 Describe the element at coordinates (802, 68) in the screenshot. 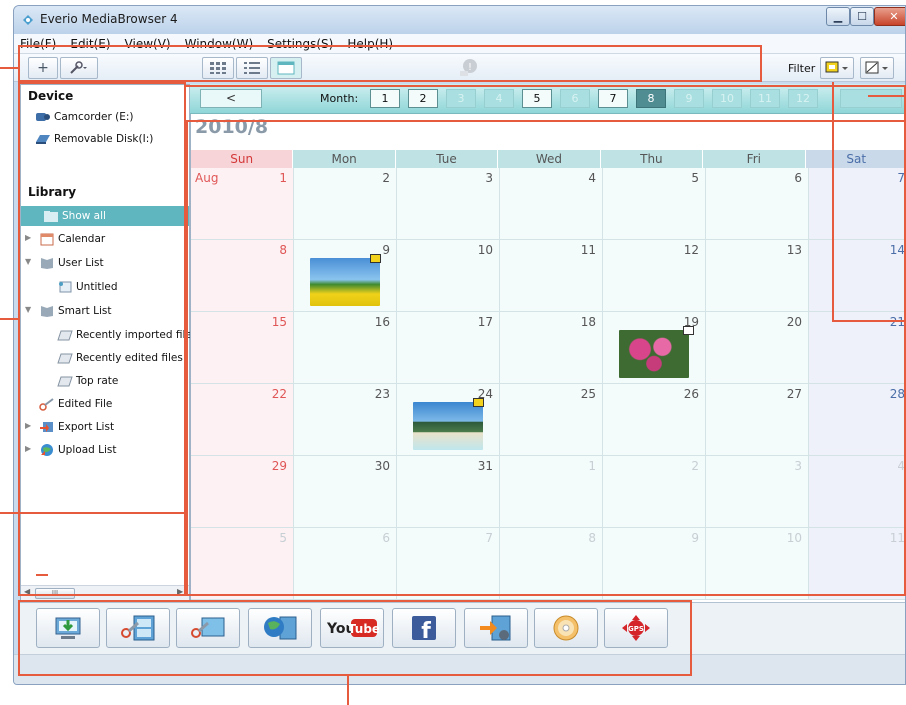

I see `filter-label: Filter` at that location.